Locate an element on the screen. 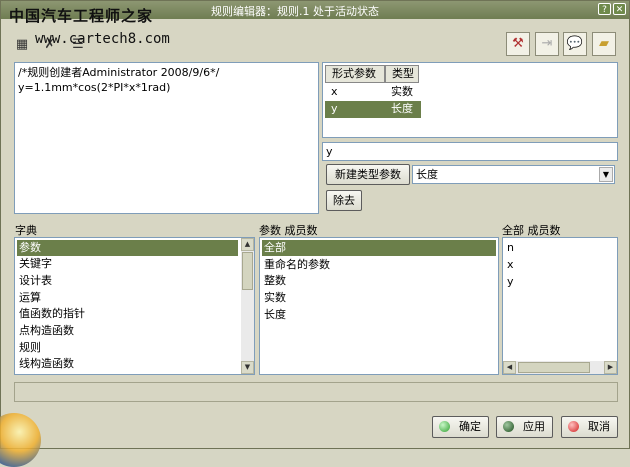 Image resolution: width=630 pixels, height=467 pixels. list-item: 重命名的参数 is located at coordinates (379, 265).